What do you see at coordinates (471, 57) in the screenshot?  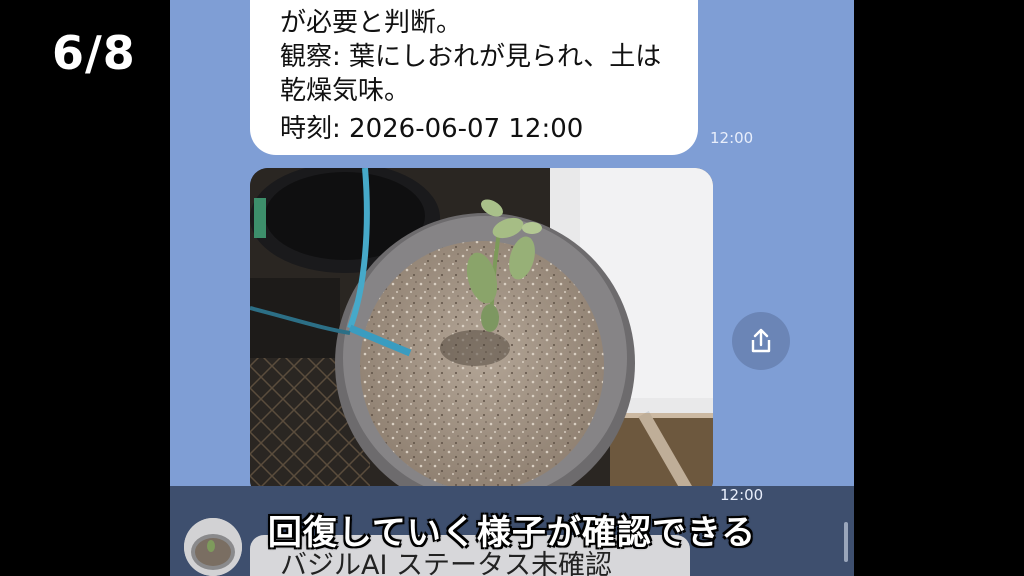 I see `message-line: 観察: 葉にしおれが見られ、土は` at bounding box center [471, 57].